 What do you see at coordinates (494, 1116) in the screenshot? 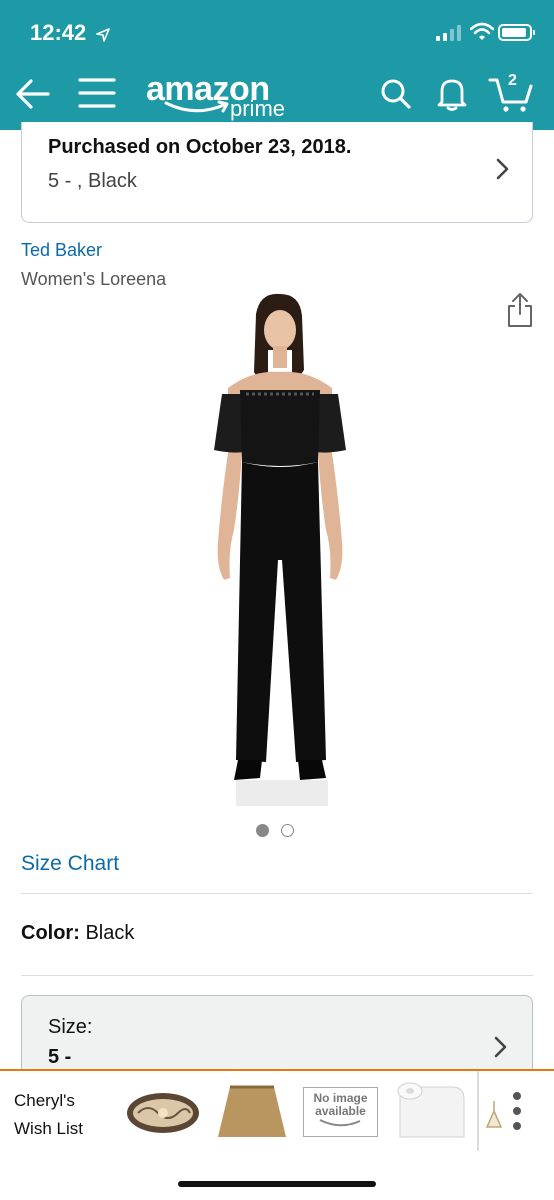
I see `partial-item-thumbnail` at bounding box center [494, 1116].